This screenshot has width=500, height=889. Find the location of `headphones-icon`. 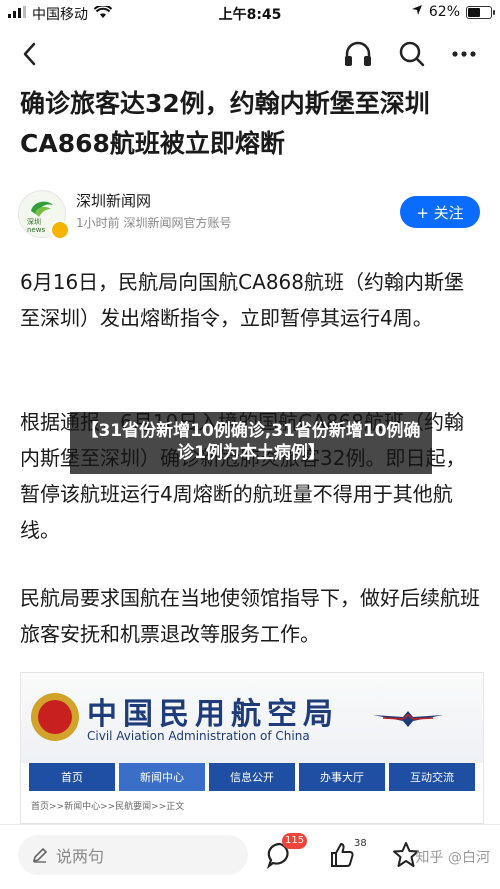

headphones-icon is located at coordinates (358, 53).